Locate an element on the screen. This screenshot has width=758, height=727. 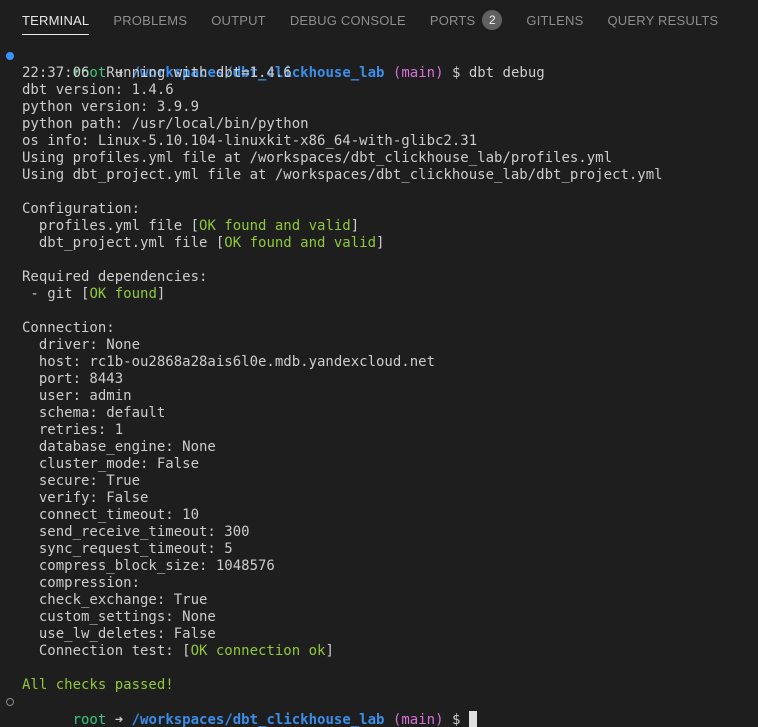
all-checks-passed: All checks passed! is located at coordinates (98, 685).